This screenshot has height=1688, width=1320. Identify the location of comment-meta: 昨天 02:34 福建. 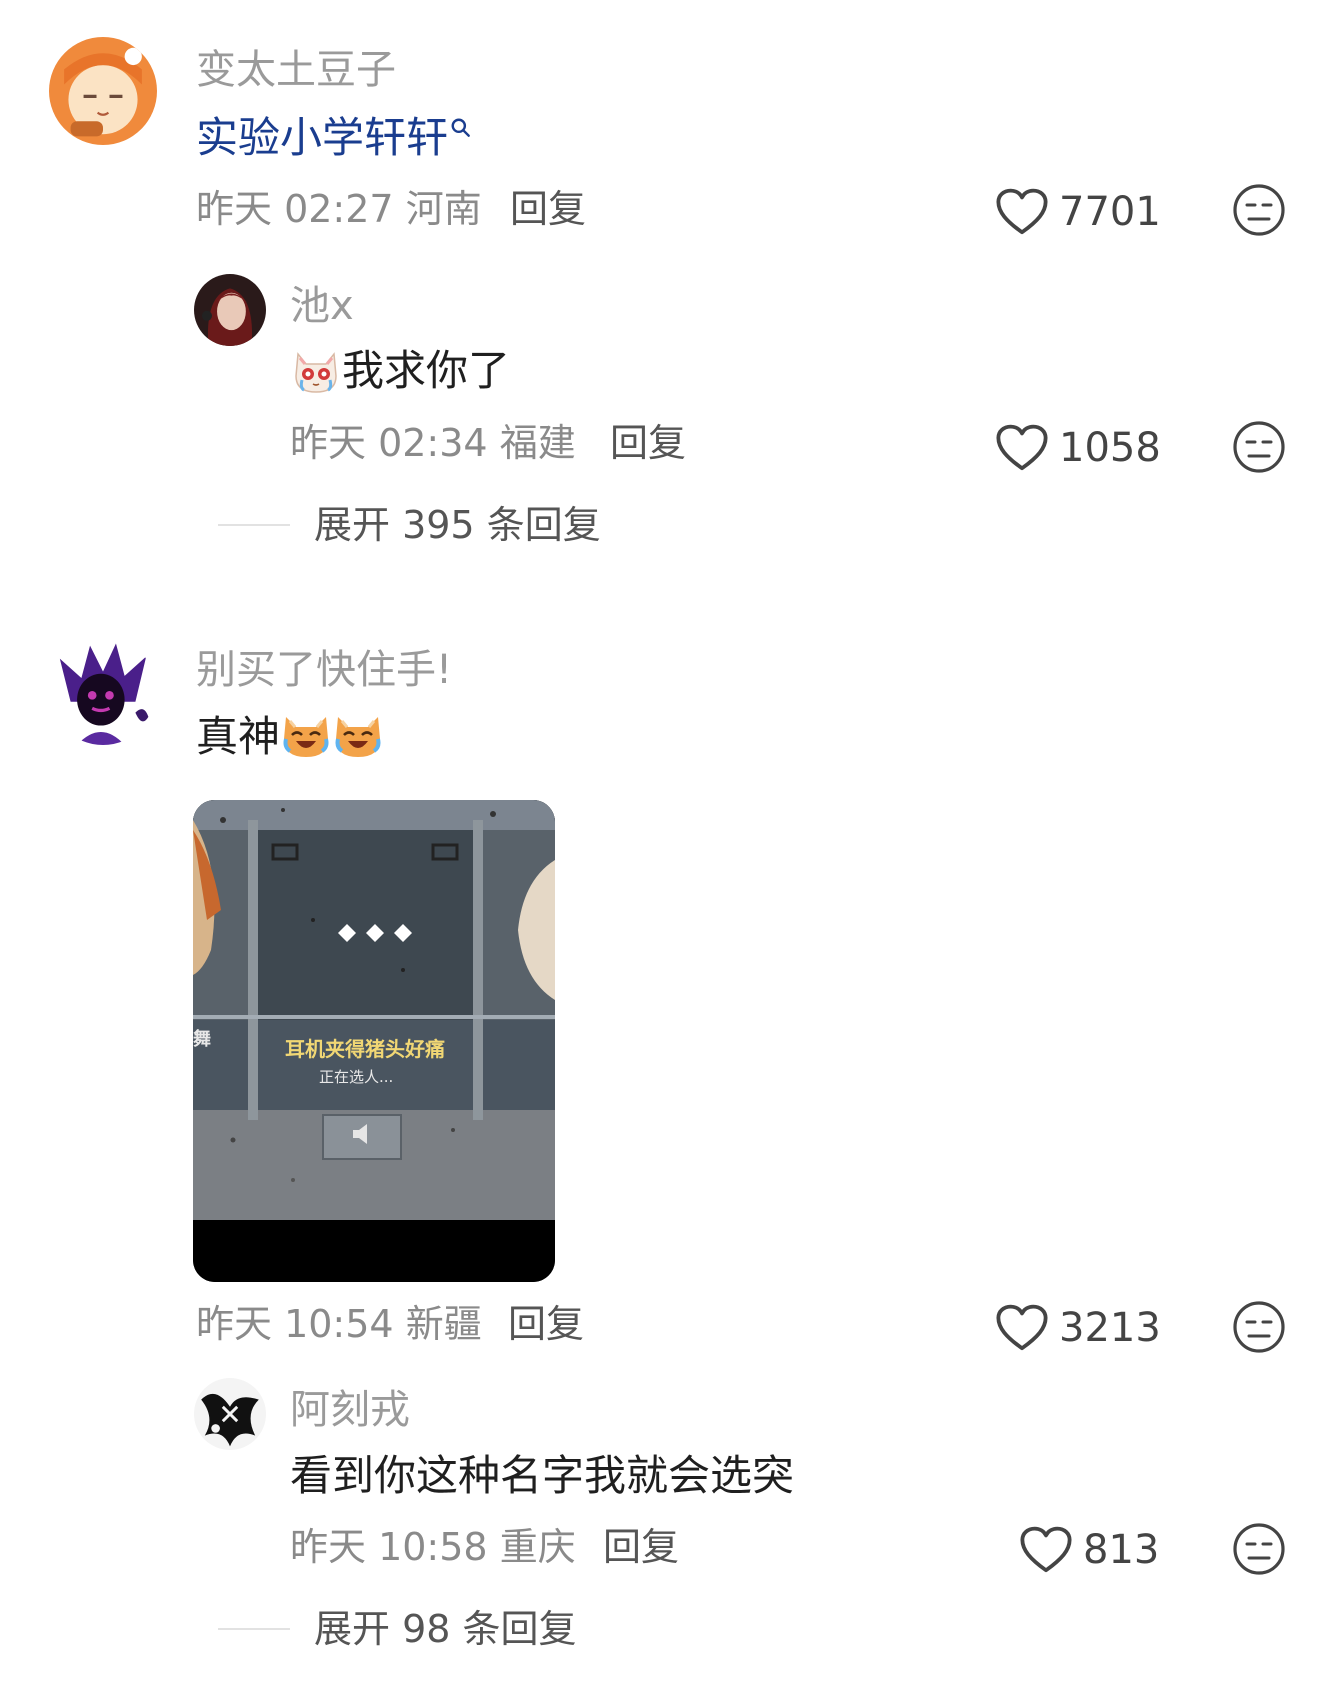
(433, 443).